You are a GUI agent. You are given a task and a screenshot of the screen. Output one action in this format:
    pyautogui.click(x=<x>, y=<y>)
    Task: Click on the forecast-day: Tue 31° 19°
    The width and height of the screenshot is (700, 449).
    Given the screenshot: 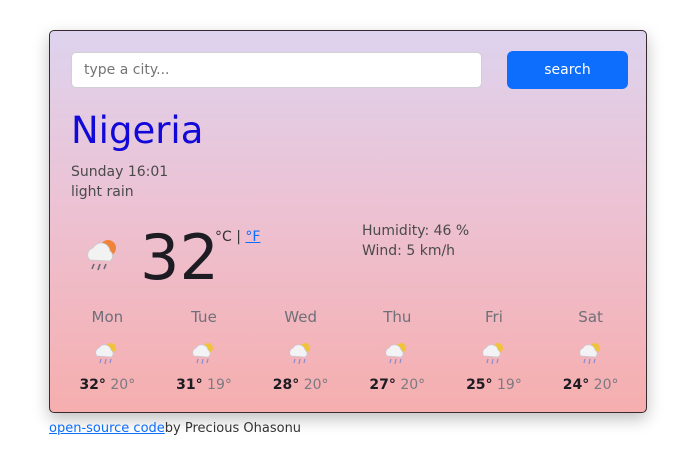 What is the action you would take?
    pyautogui.click(x=204, y=351)
    